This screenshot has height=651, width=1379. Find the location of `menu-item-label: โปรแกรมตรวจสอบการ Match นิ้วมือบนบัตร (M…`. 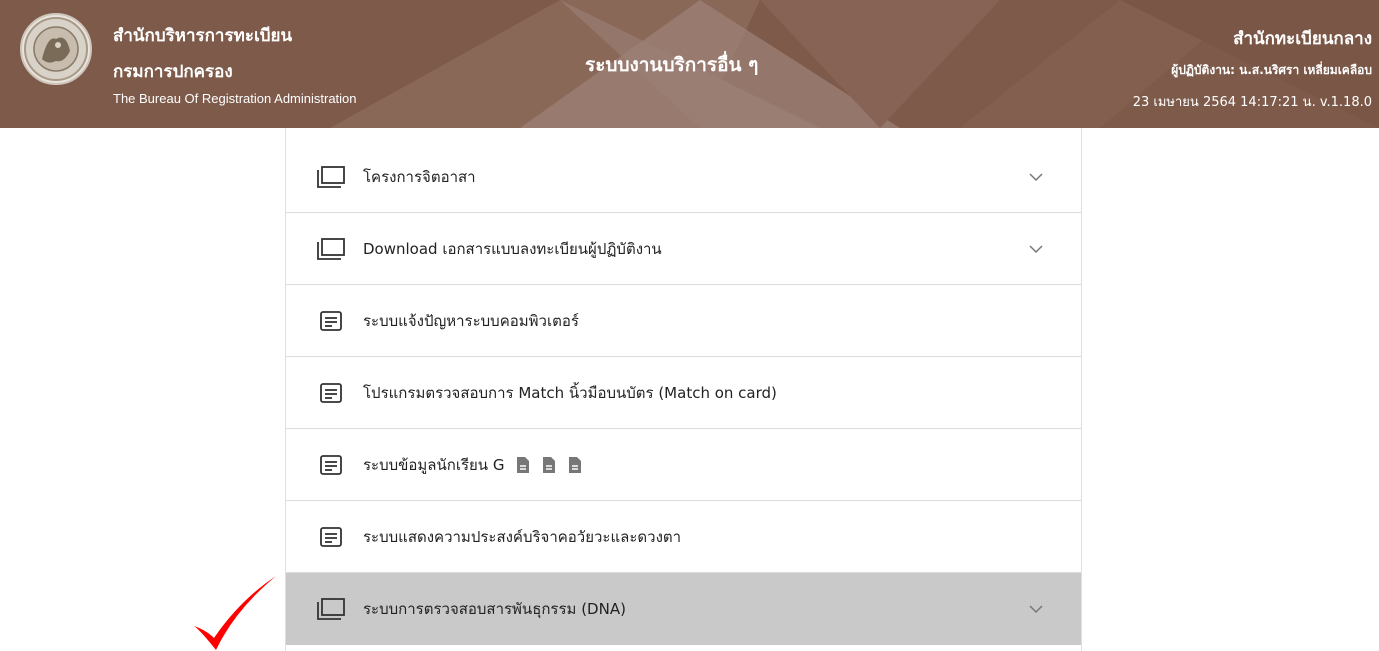

menu-item-label: โปรแกรมตรวจสอบการ Match นิ้วมือบนบัตร (M… is located at coordinates (570, 392).